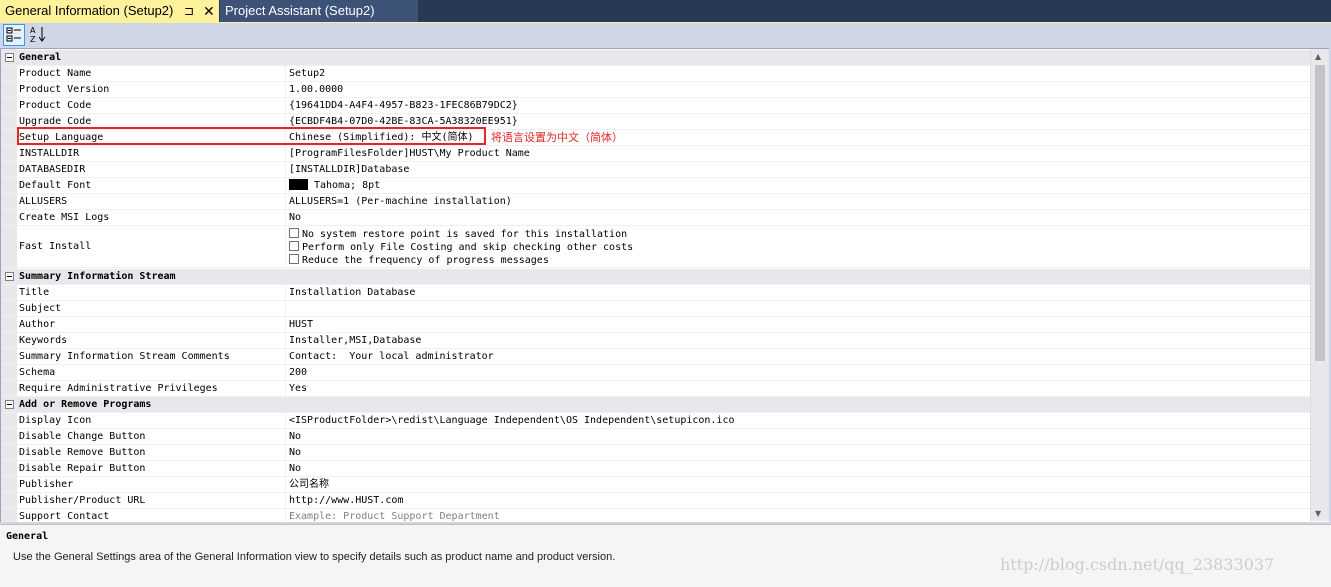 The width and height of the screenshot is (1331, 587). What do you see at coordinates (64, 516) in the screenshot?
I see `property-name: Support Contact` at bounding box center [64, 516].